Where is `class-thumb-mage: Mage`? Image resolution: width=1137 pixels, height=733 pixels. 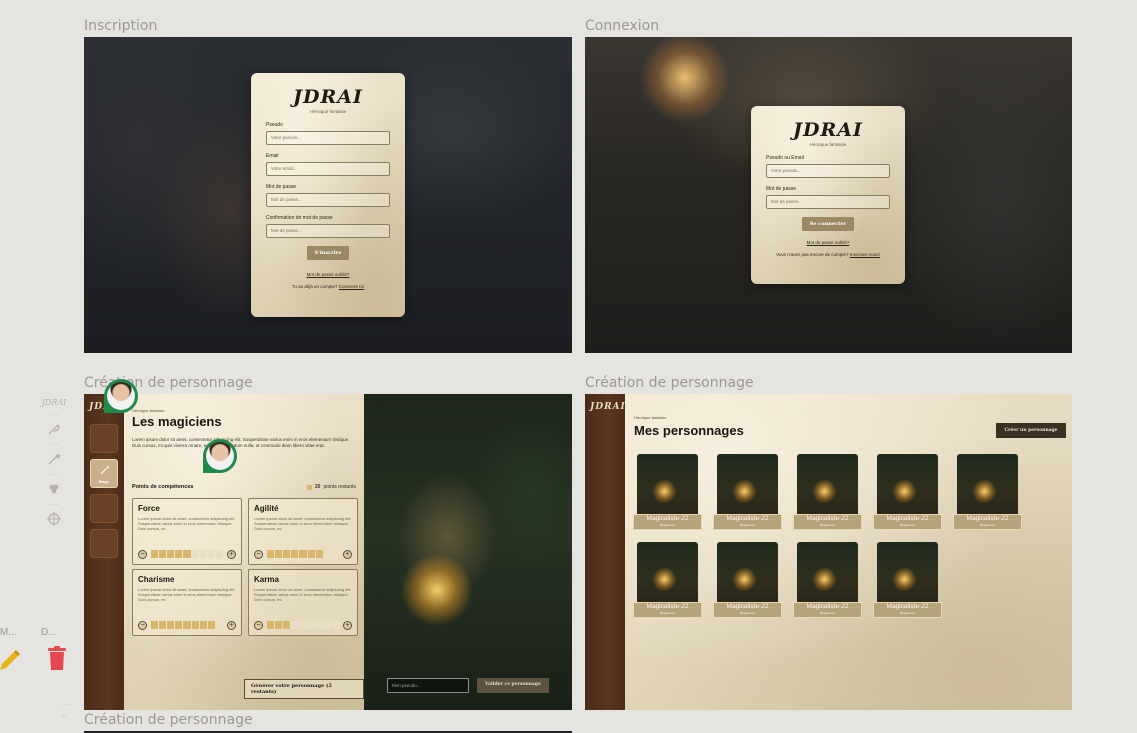 class-thumb-mage: Mage is located at coordinates (104, 473).